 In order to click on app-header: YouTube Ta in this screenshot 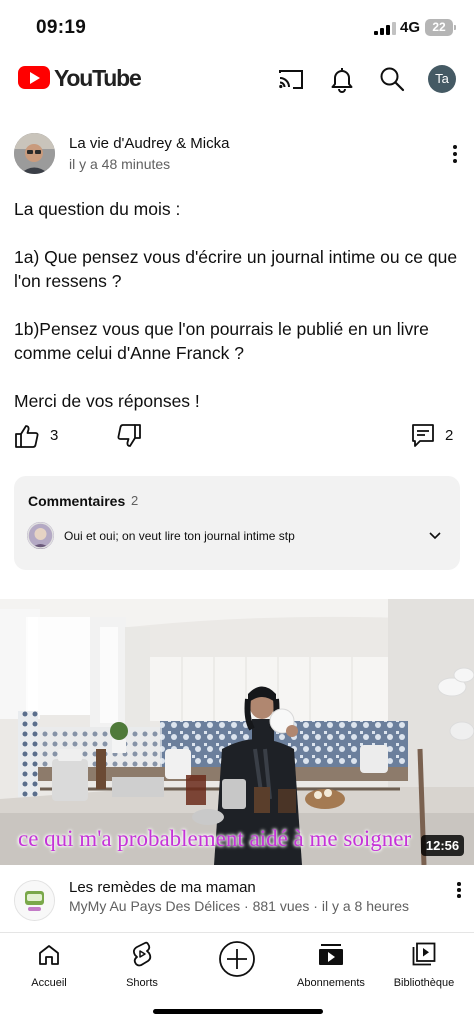, I will do `click(237, 80)`.